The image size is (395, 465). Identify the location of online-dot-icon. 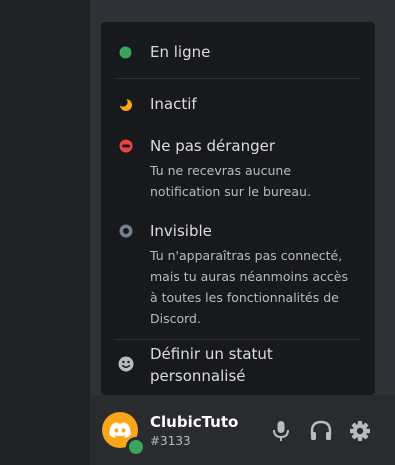
(125, 52).